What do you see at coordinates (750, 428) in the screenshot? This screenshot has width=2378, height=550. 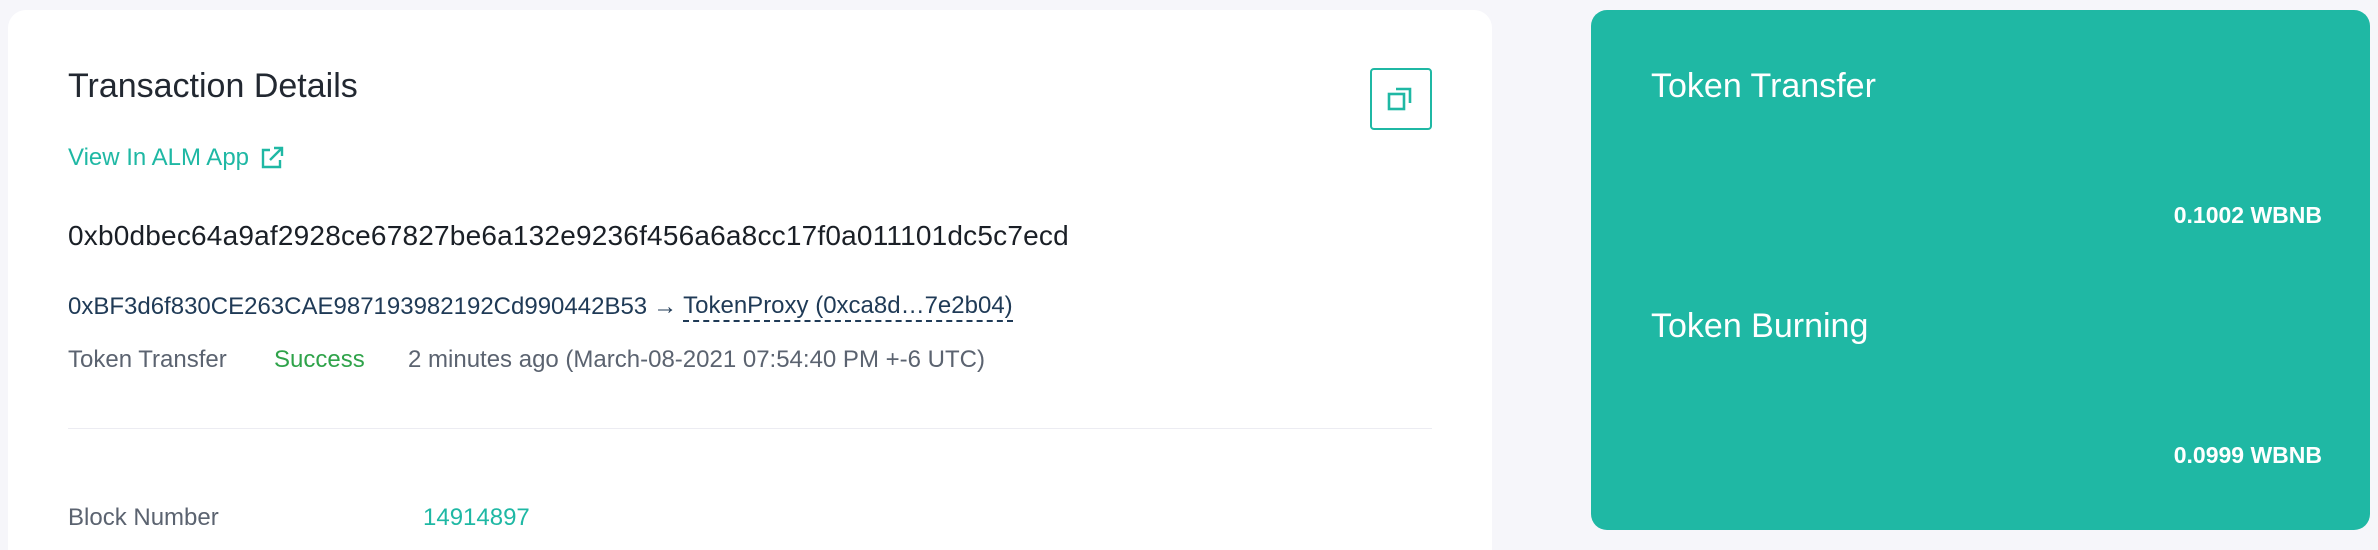 I see `divider` at bounding box center [750, 428].